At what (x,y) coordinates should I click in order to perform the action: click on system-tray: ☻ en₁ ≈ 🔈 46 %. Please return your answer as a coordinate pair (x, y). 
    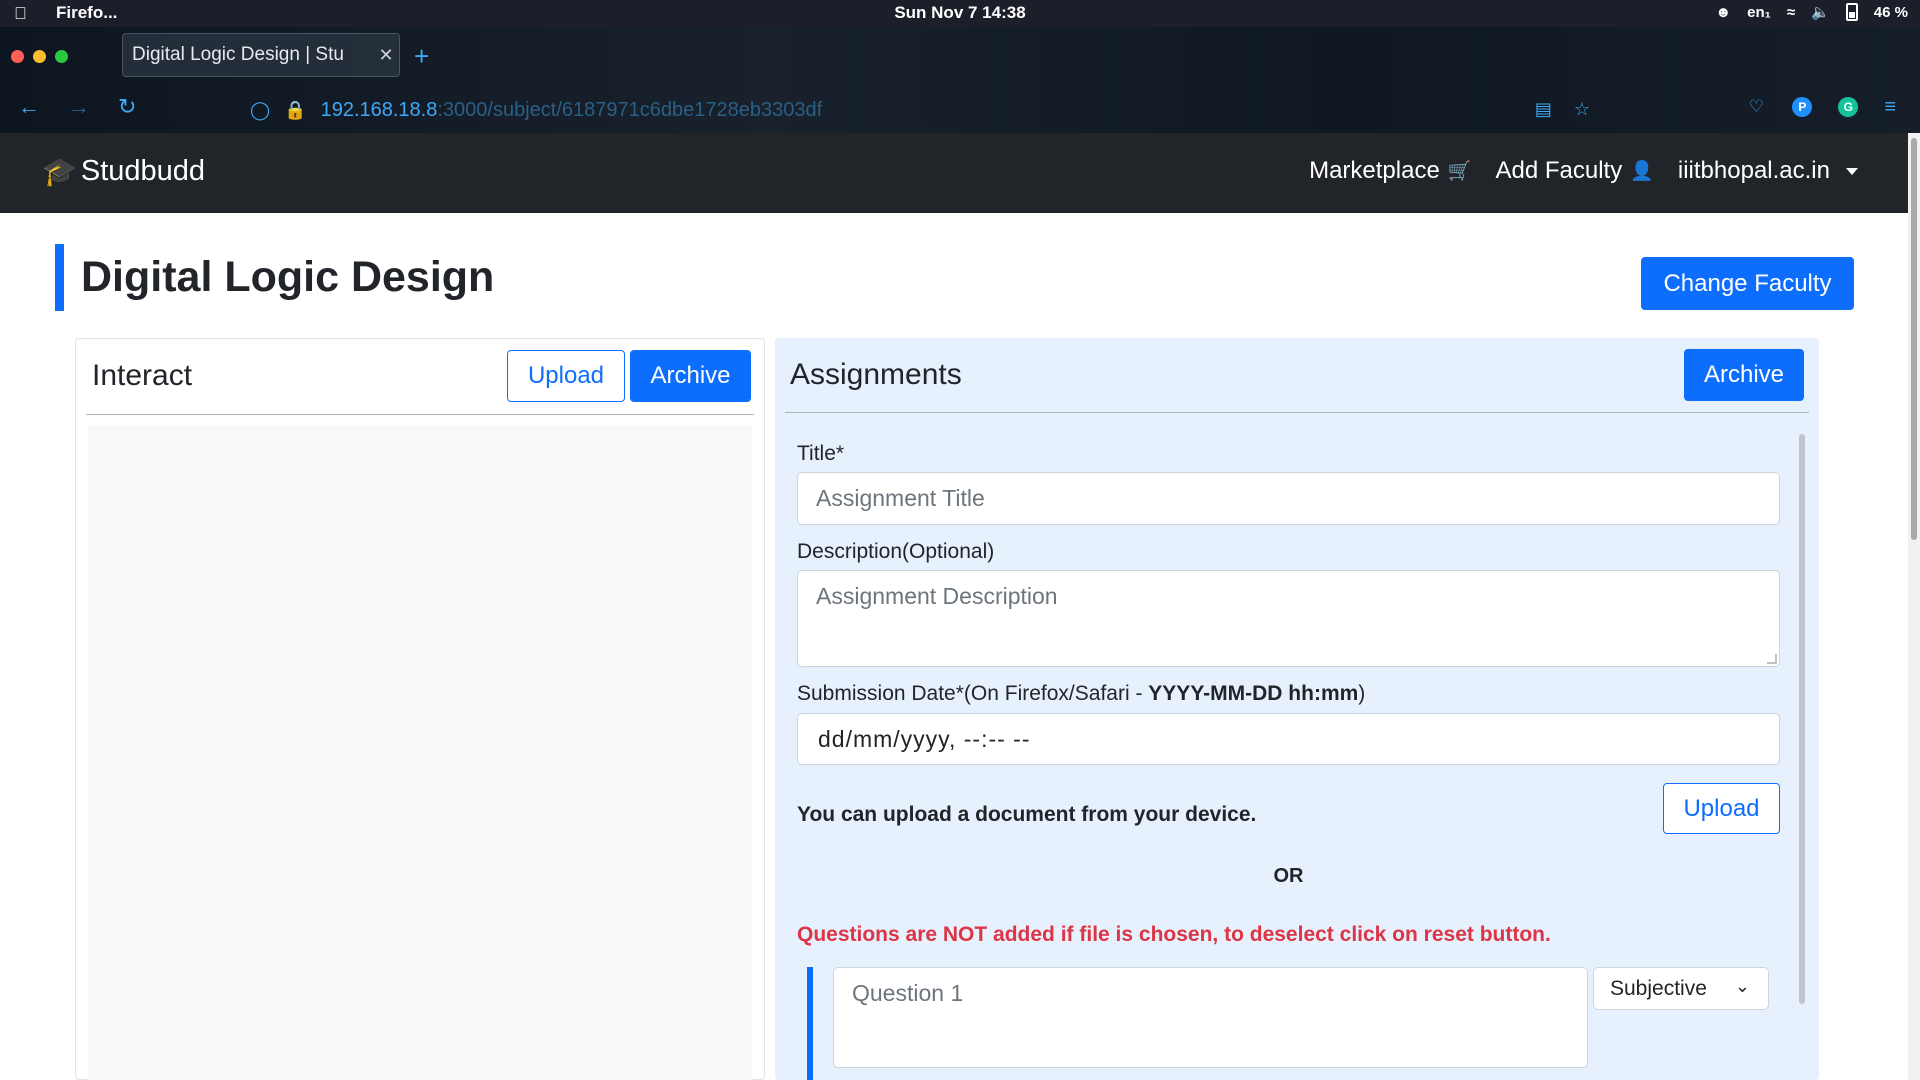
    Looking at the image, I should click on (1811, 12).